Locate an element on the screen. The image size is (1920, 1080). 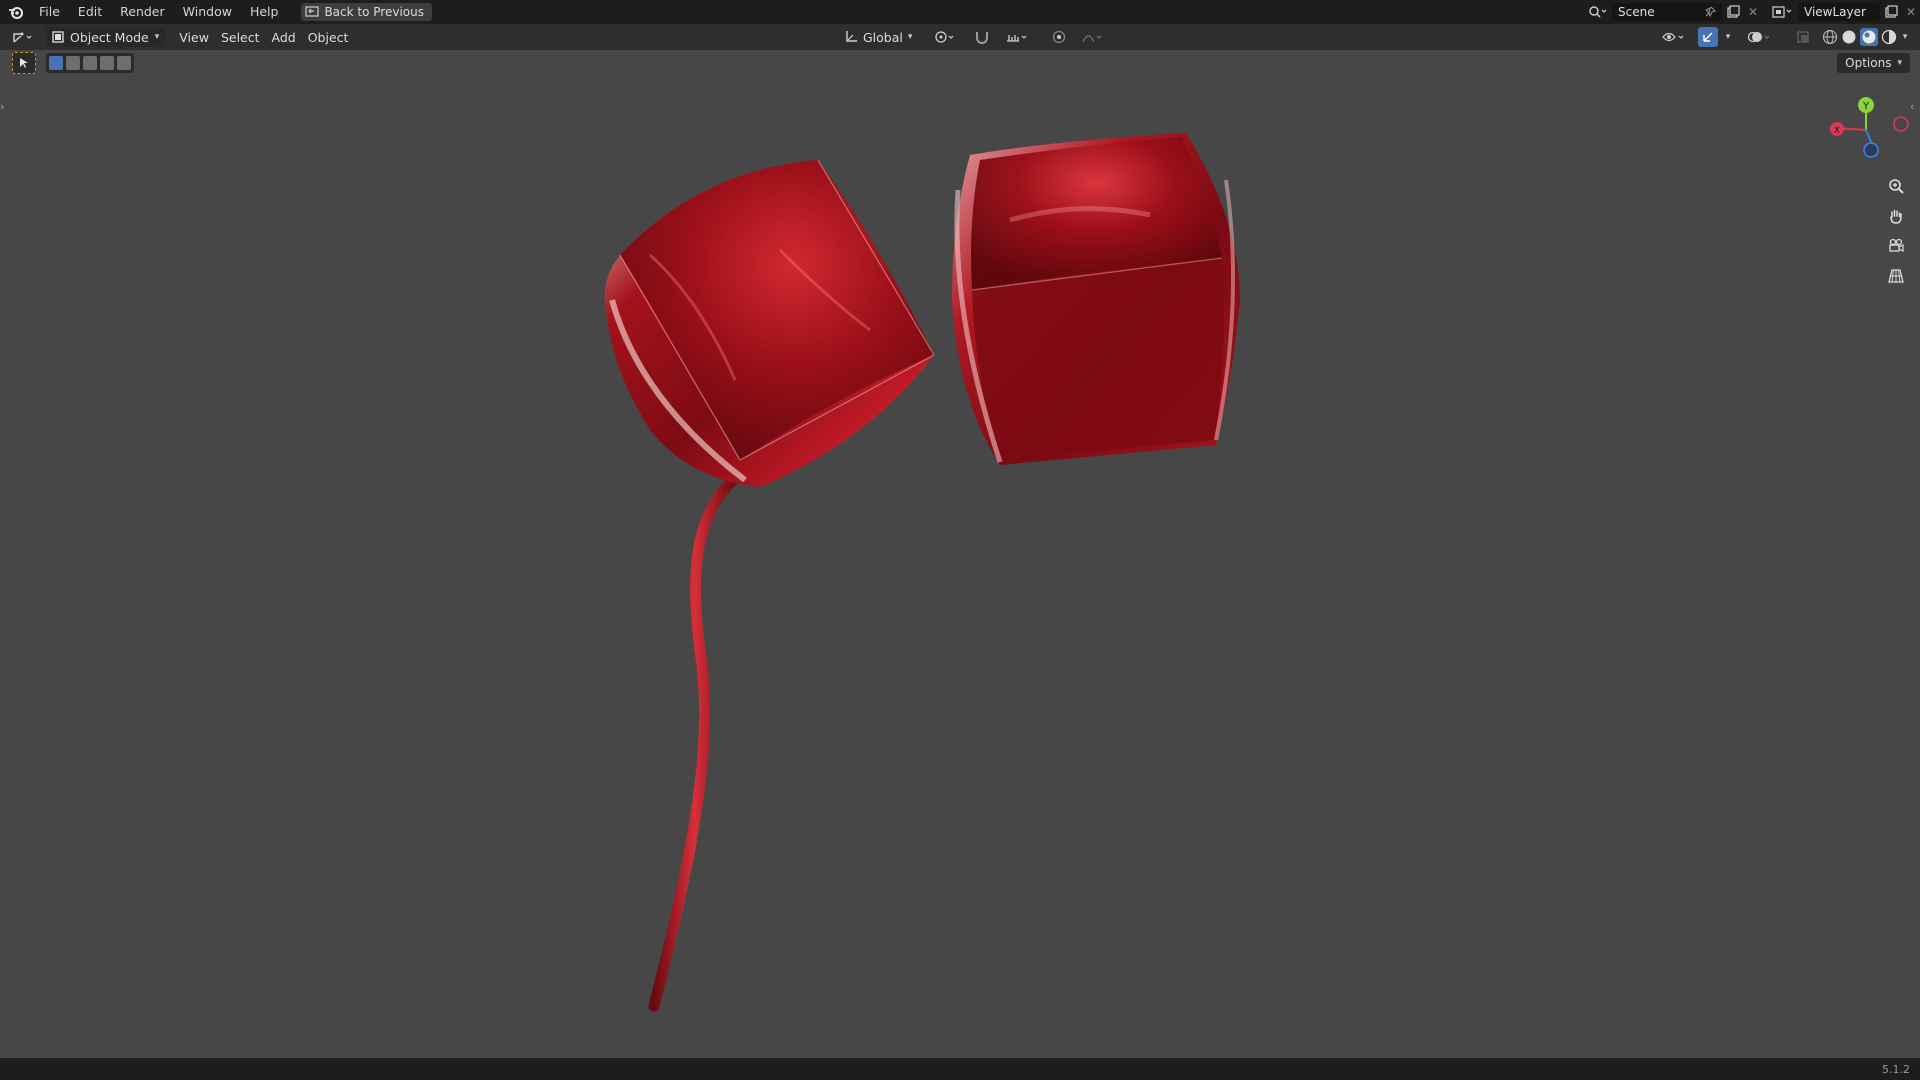
scene-name: Scene is located at coordinates (1636, 12).